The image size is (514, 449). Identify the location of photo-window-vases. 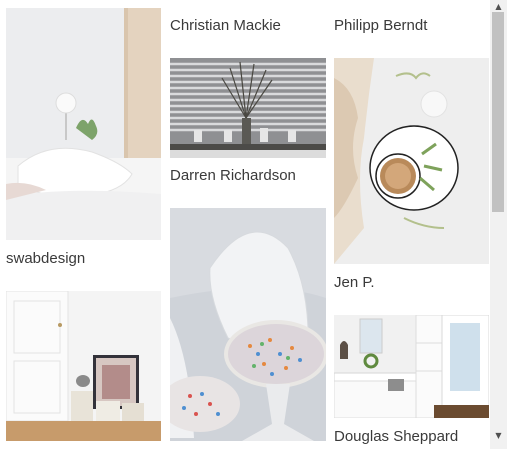
(248, 108).